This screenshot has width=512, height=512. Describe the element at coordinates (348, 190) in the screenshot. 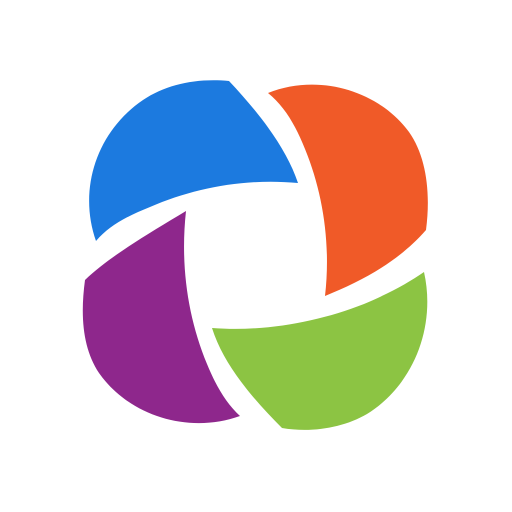

I see `orange-petal-icon` at that location.